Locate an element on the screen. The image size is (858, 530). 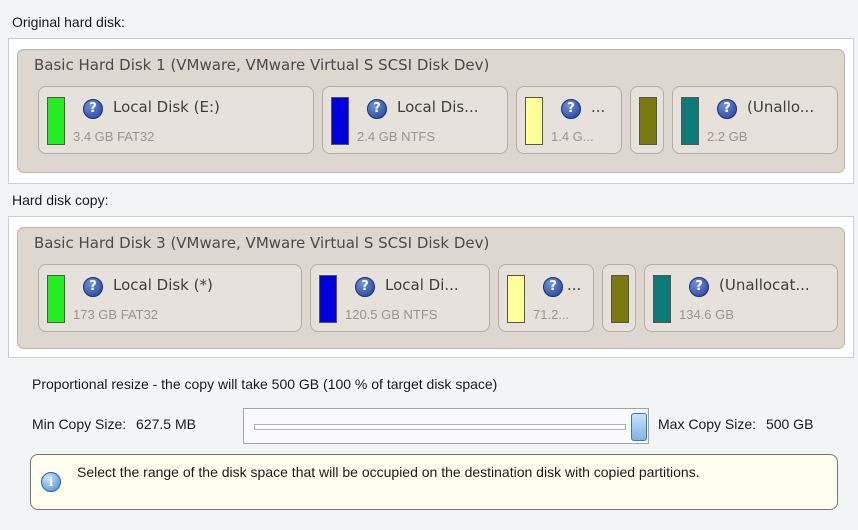
min-copy-size: Min Copy Size: 627.5 MB is located at coordinates (114, 424).